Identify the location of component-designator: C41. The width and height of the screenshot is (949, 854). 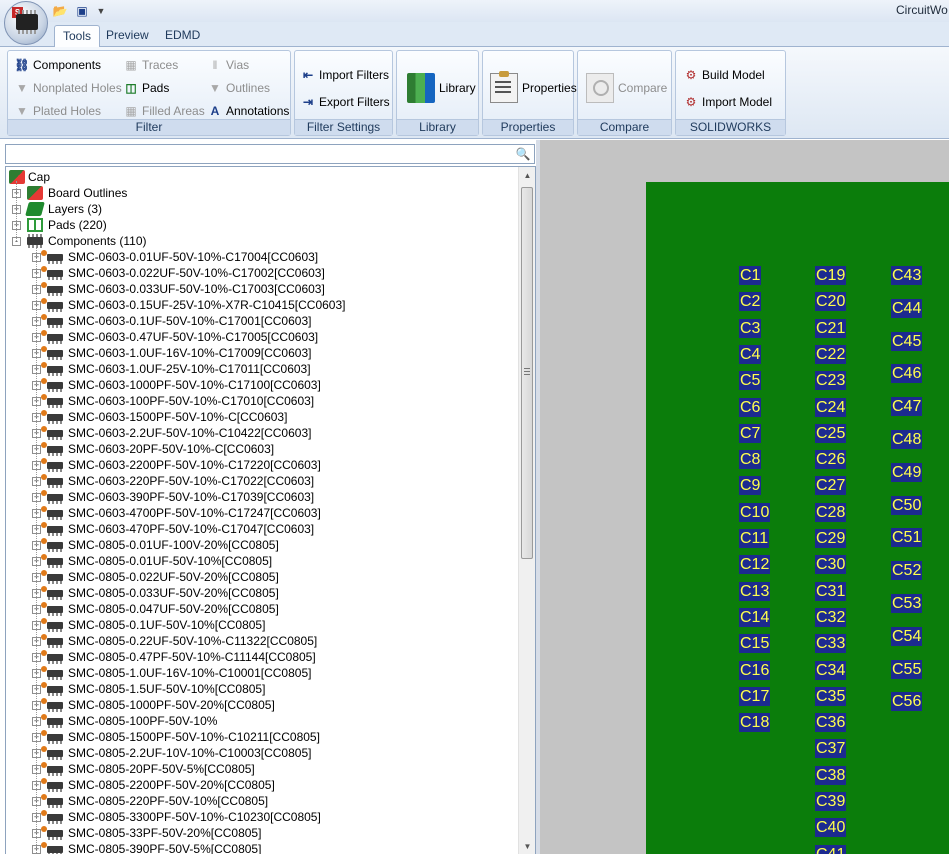
(831, 849).